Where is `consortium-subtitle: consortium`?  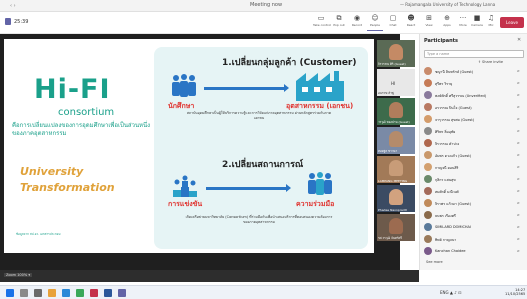 consortium-subtitle: consortium is located at coordinates (86, 112).